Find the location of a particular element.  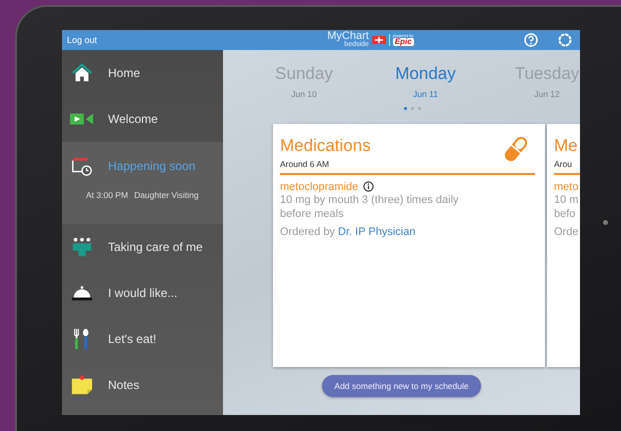

ordered-by-label: Orde is located at coordinates (566, 232).